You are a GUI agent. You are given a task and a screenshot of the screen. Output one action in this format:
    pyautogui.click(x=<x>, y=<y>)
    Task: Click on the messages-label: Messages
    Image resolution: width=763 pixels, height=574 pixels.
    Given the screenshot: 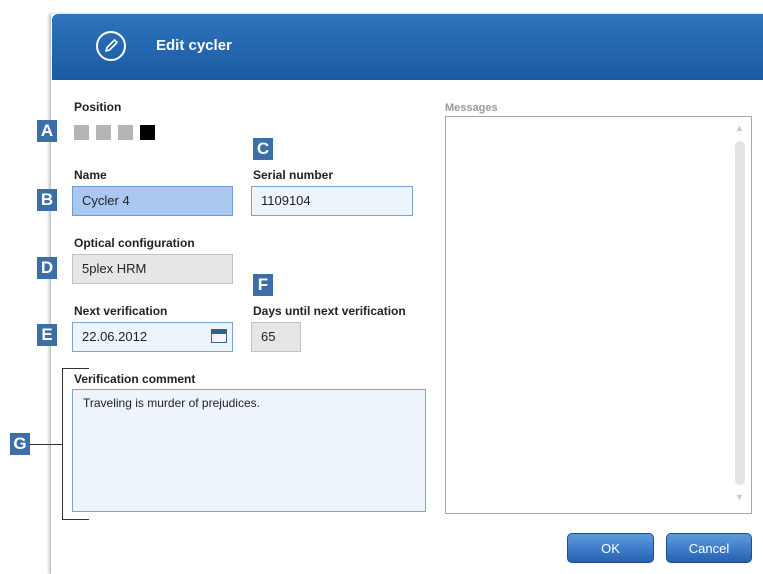 What is the action you would take?
    pyautogui.click(x=471, y=108)
    